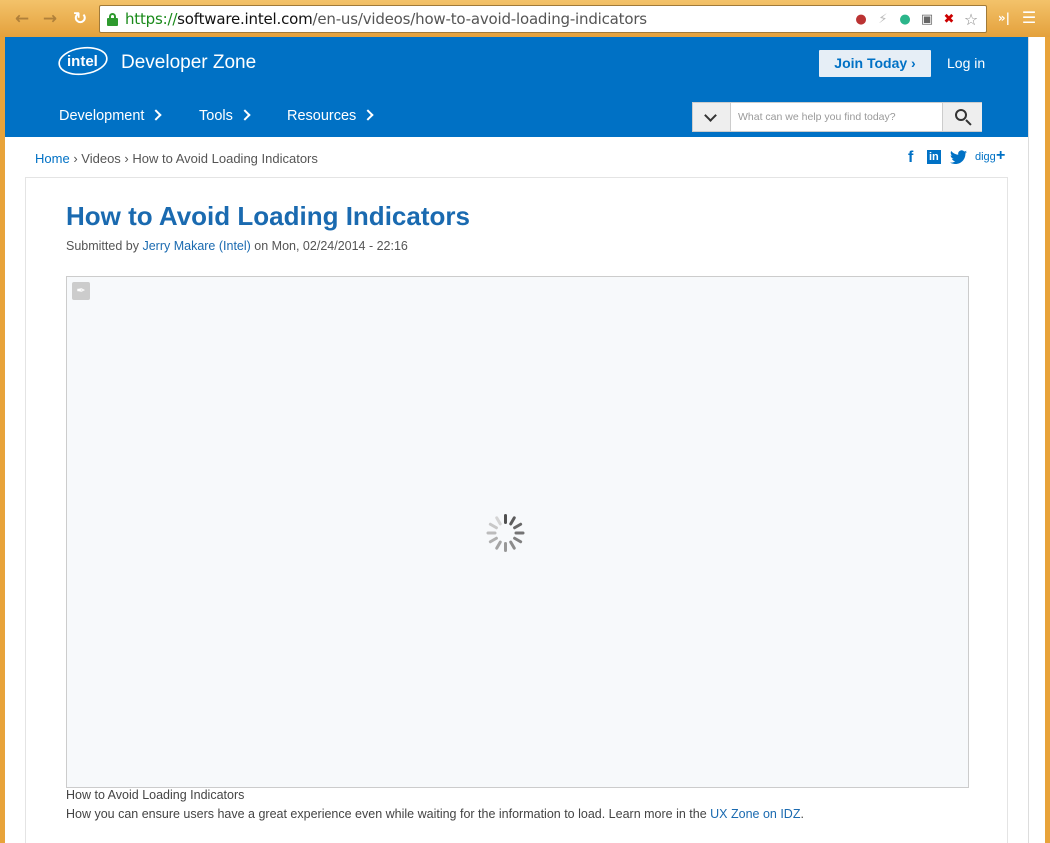  What do you see at coordinates (905, 20) in the screenshot?
I see `extension-green-icon: ●` at bounding box center [905, 20].